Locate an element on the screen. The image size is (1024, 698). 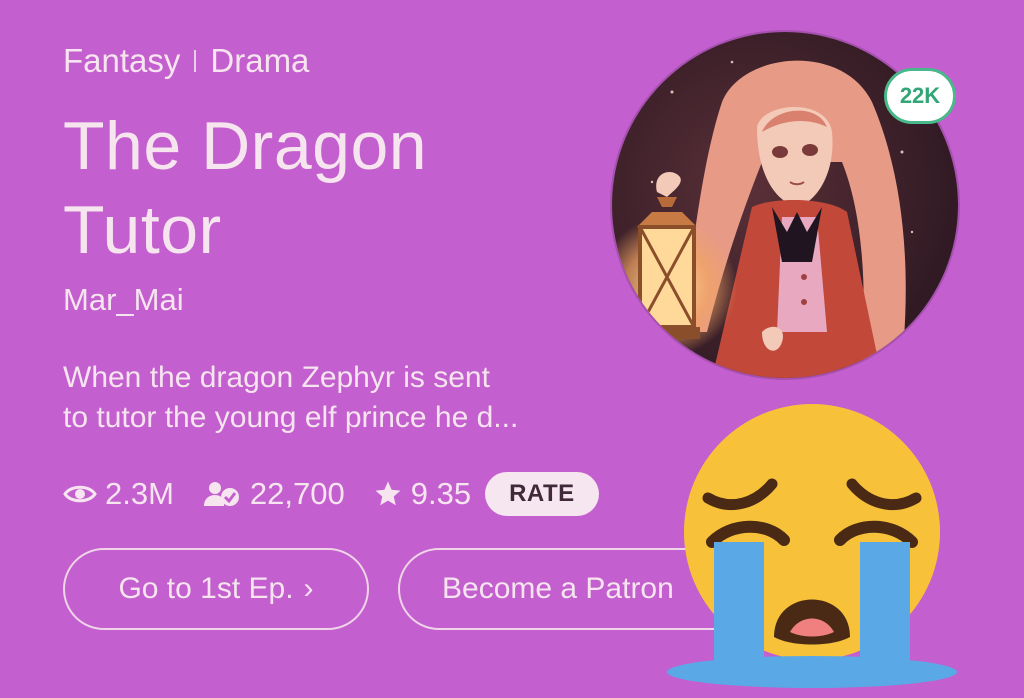
genre-list: Fantasy Drama is located at coordinates (186, 61).